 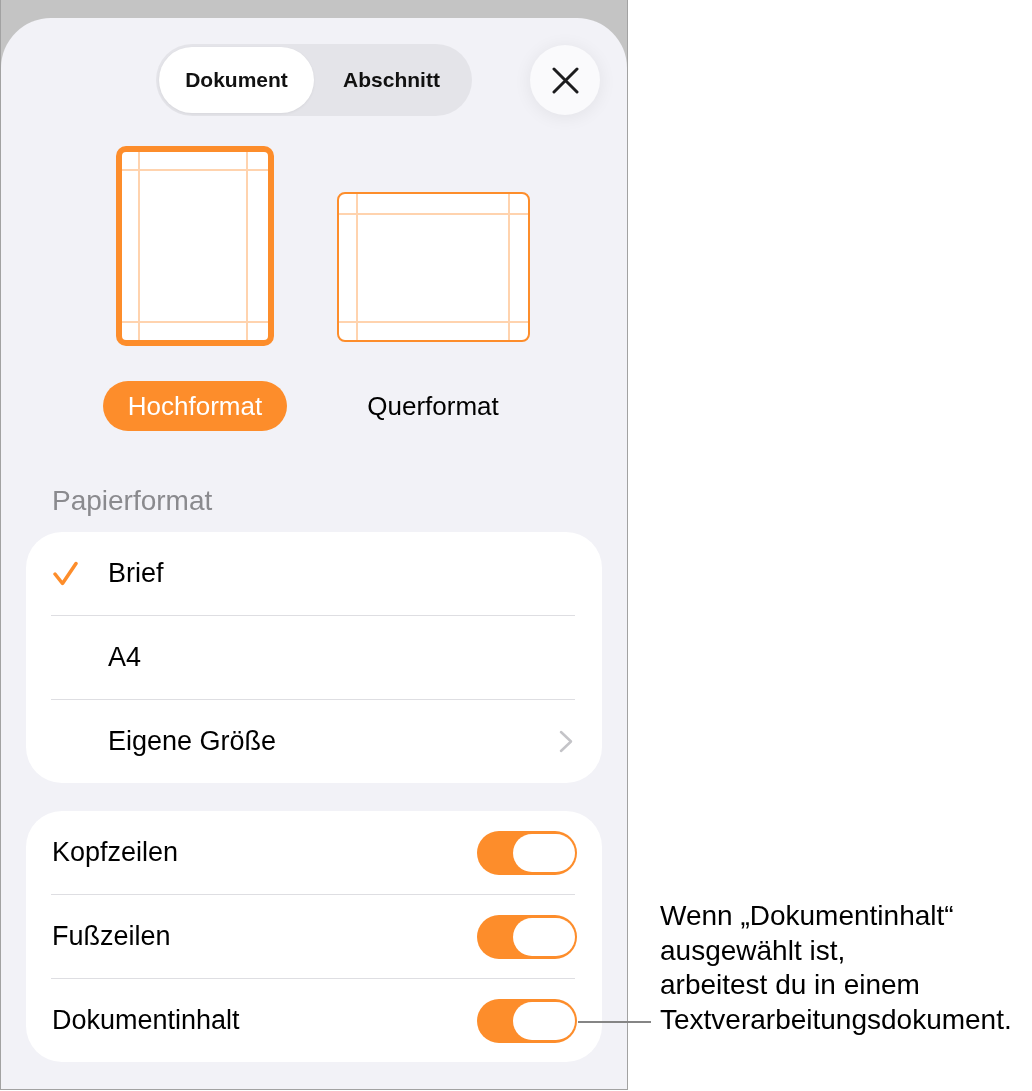 I want to click on paper-size-option: A4, so click(x=314, y=657).